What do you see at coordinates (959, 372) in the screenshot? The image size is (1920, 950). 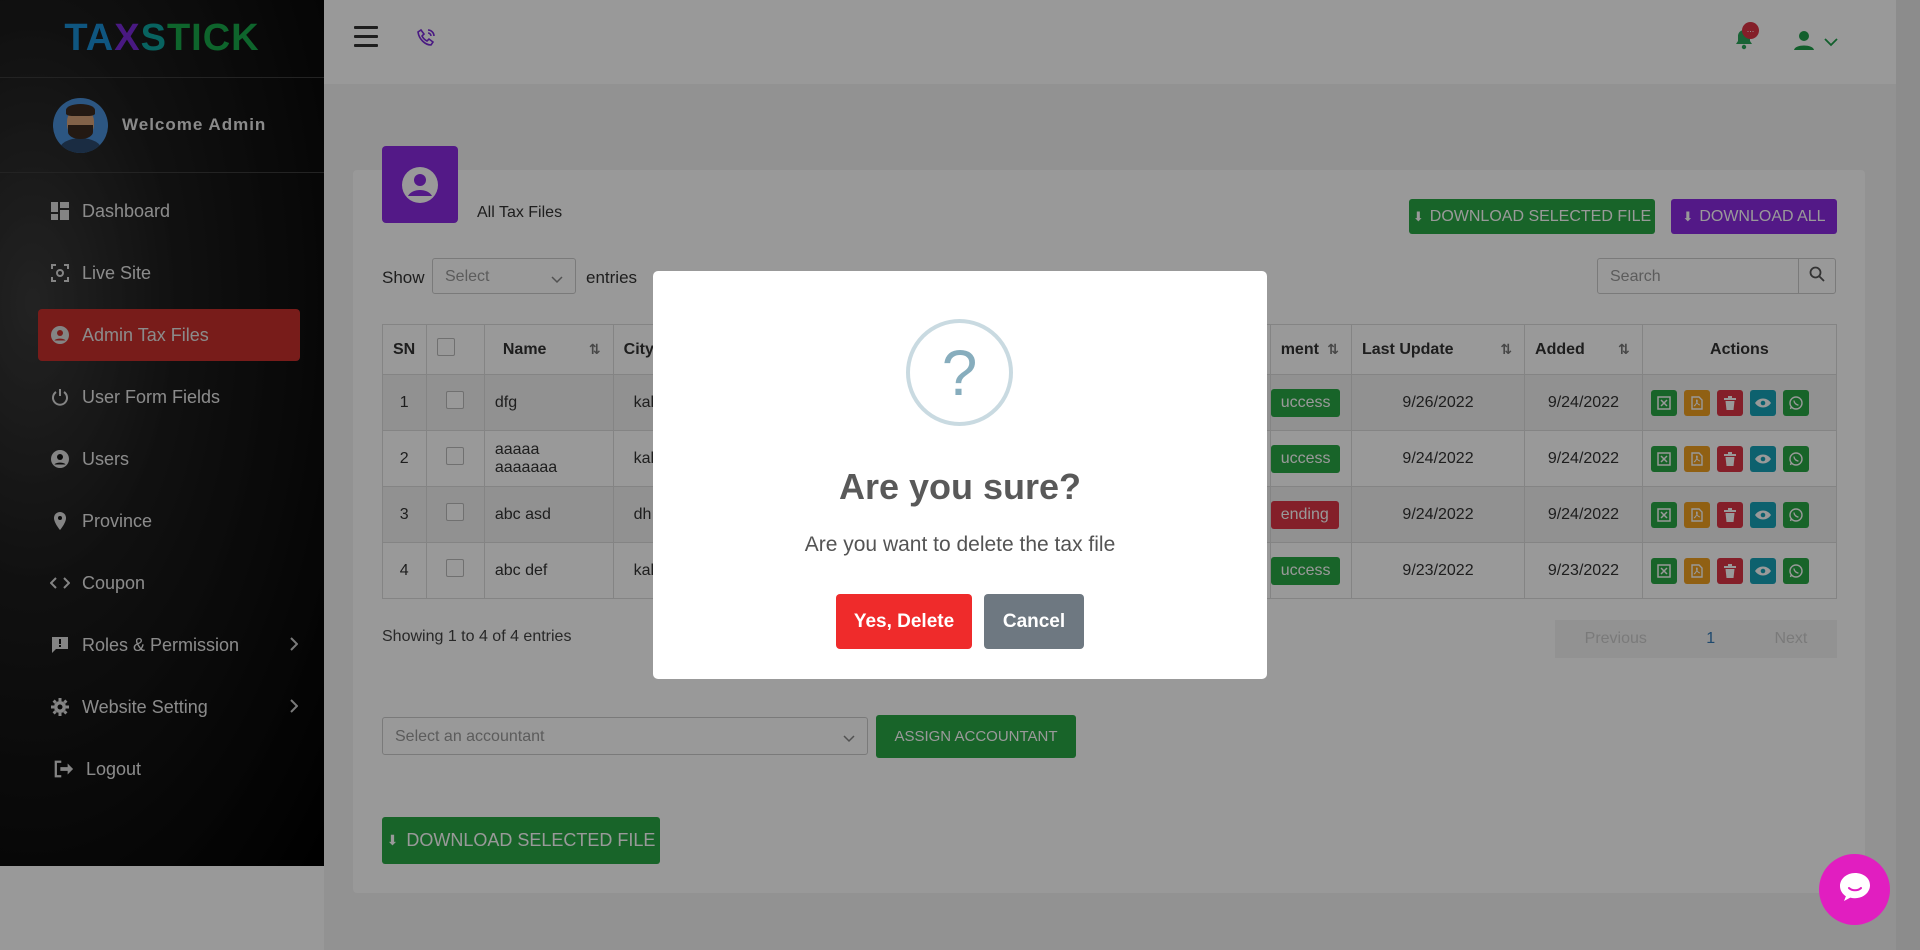 I see `question-icon: ?` at bounding box center [959, 372].